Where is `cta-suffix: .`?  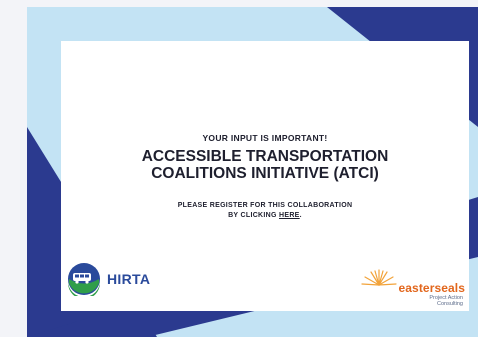
cta-suffix: . is located at coordinates (300, 215).